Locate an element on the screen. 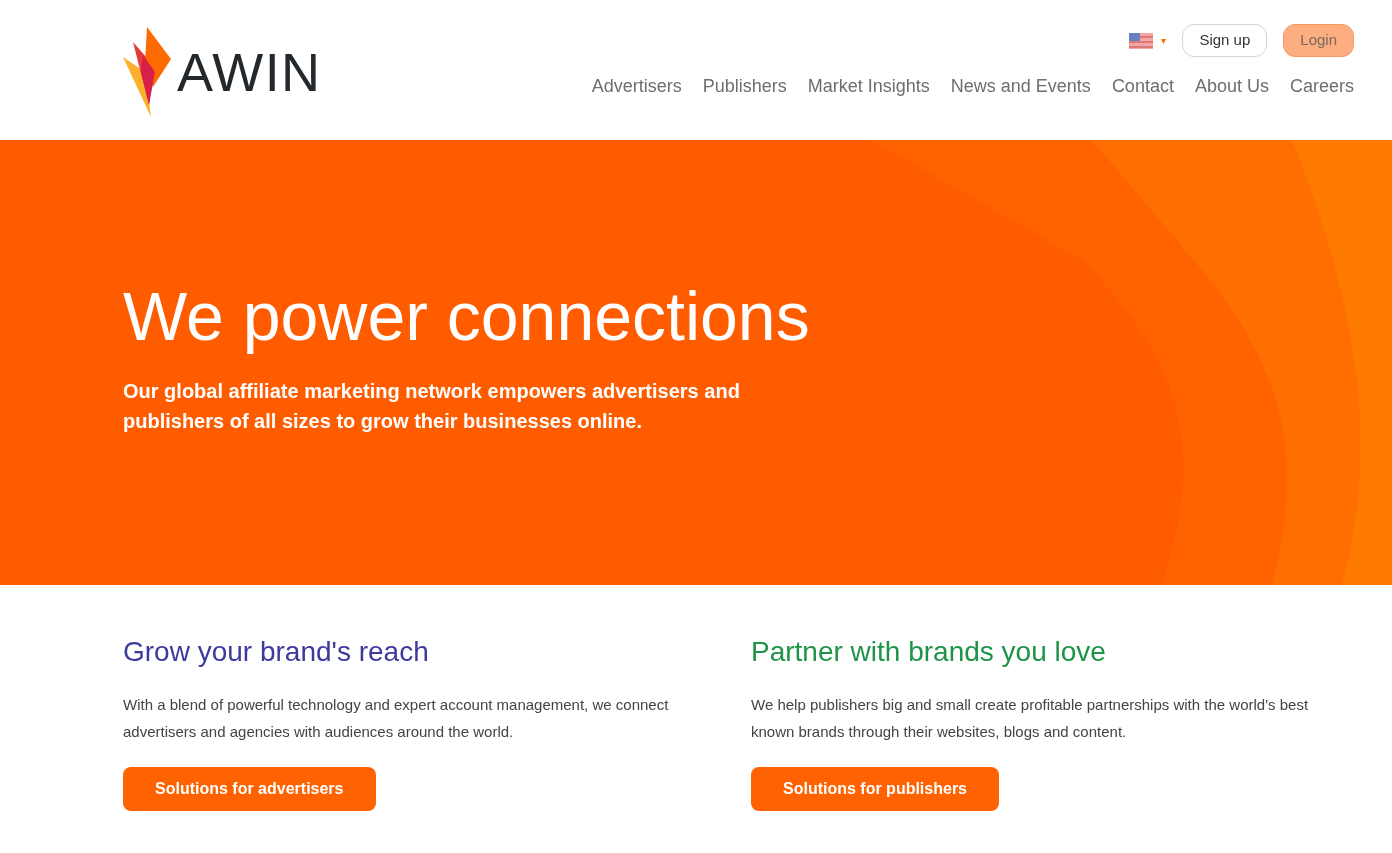  nav-link: Contact is located at coordinates (1142, 86).